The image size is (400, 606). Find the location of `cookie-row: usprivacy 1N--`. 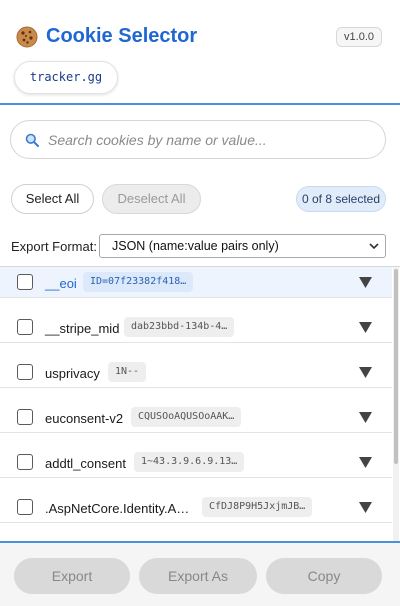

cookie-row: usprivacy 1N-- is located at coordinates (196, 365).